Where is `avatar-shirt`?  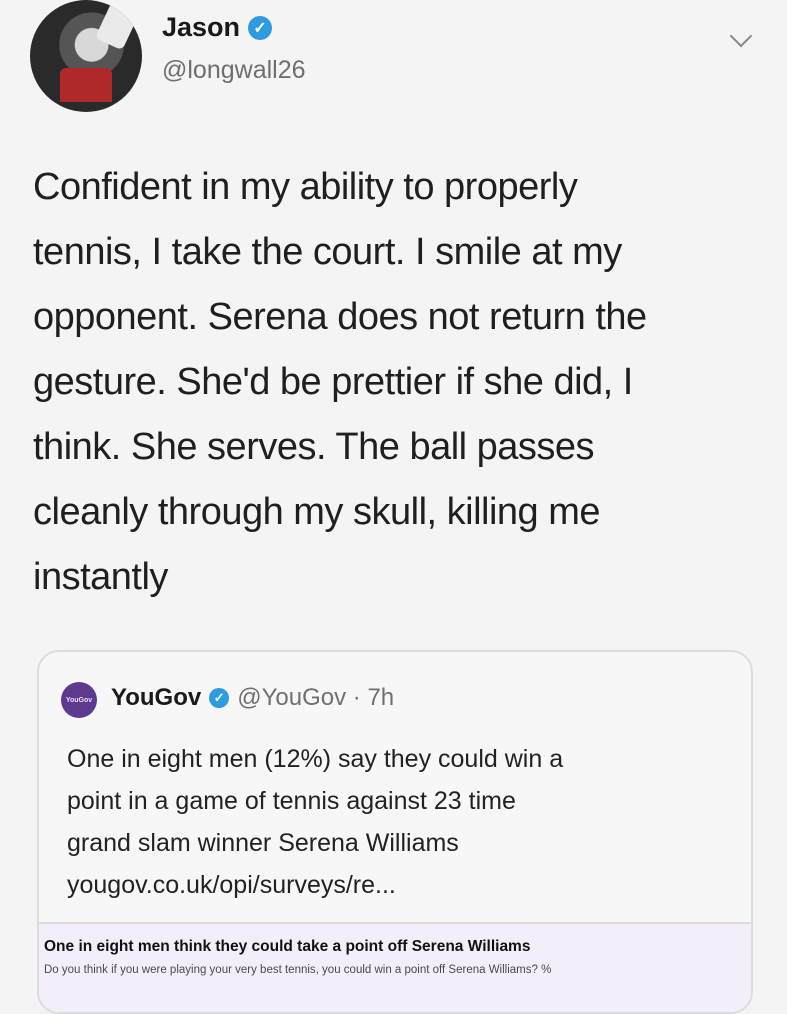 avatar-shirt is located at coordinates (86, 85).